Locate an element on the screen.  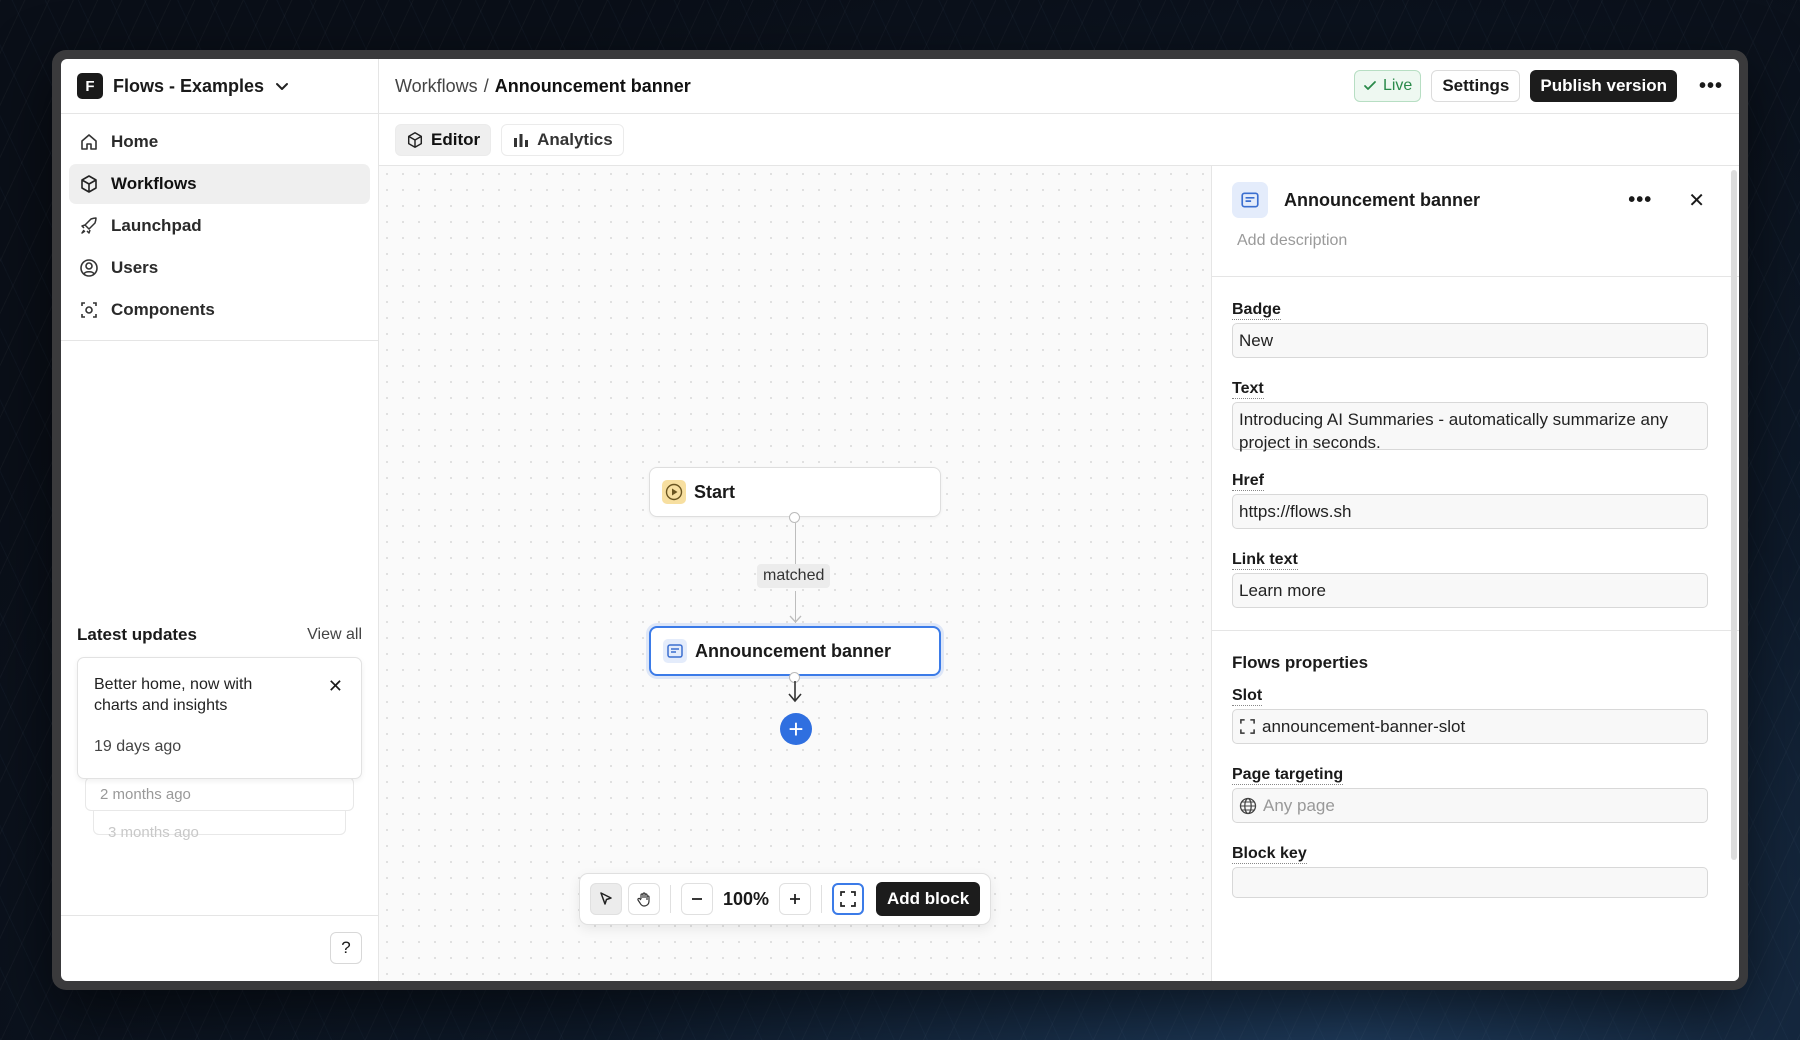
home-icon is located at coordinates (89, 142).